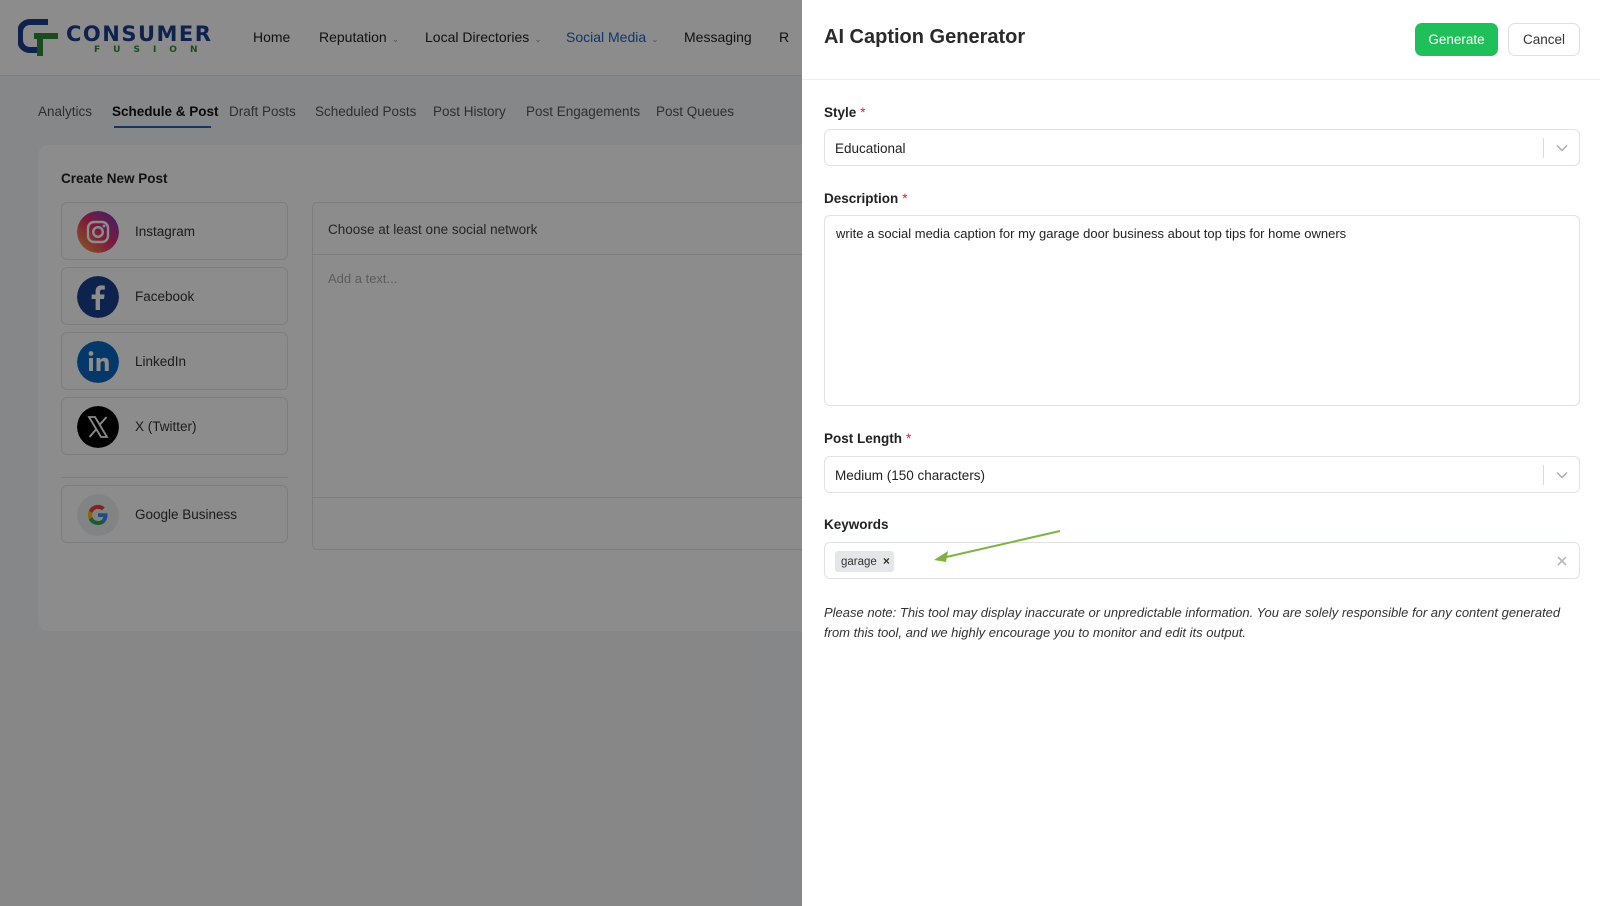  I want to click on style-label: Style *, so click(845, 112).